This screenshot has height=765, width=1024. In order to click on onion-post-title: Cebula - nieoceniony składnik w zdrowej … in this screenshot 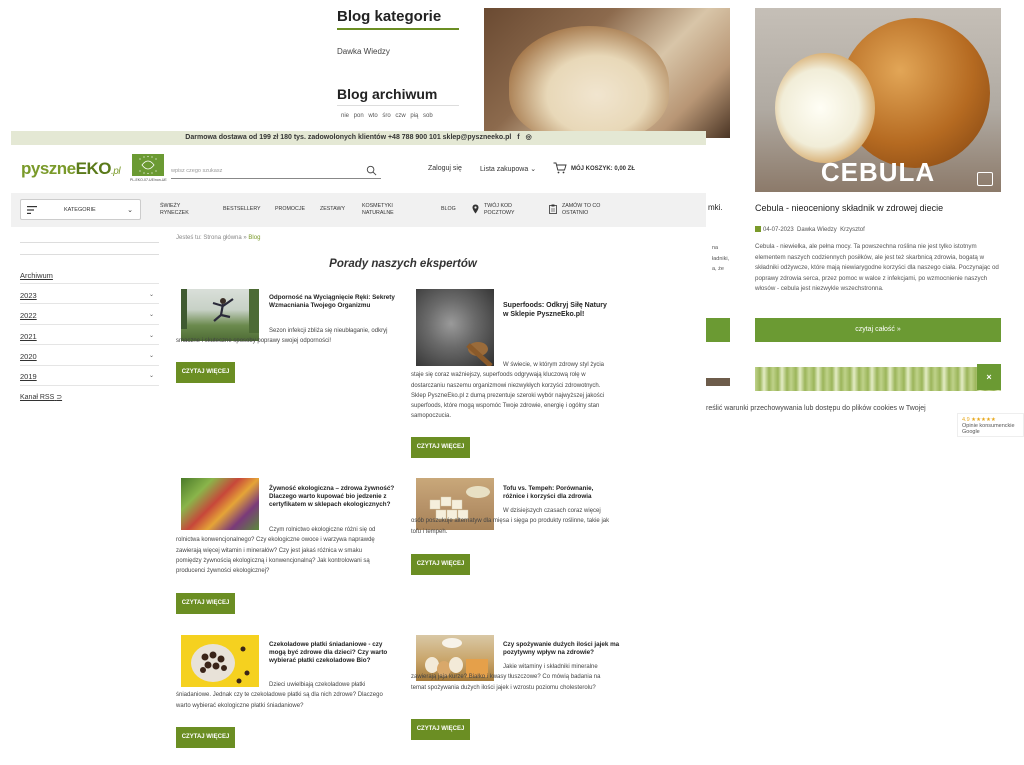, I will do `click(849, 208)`.